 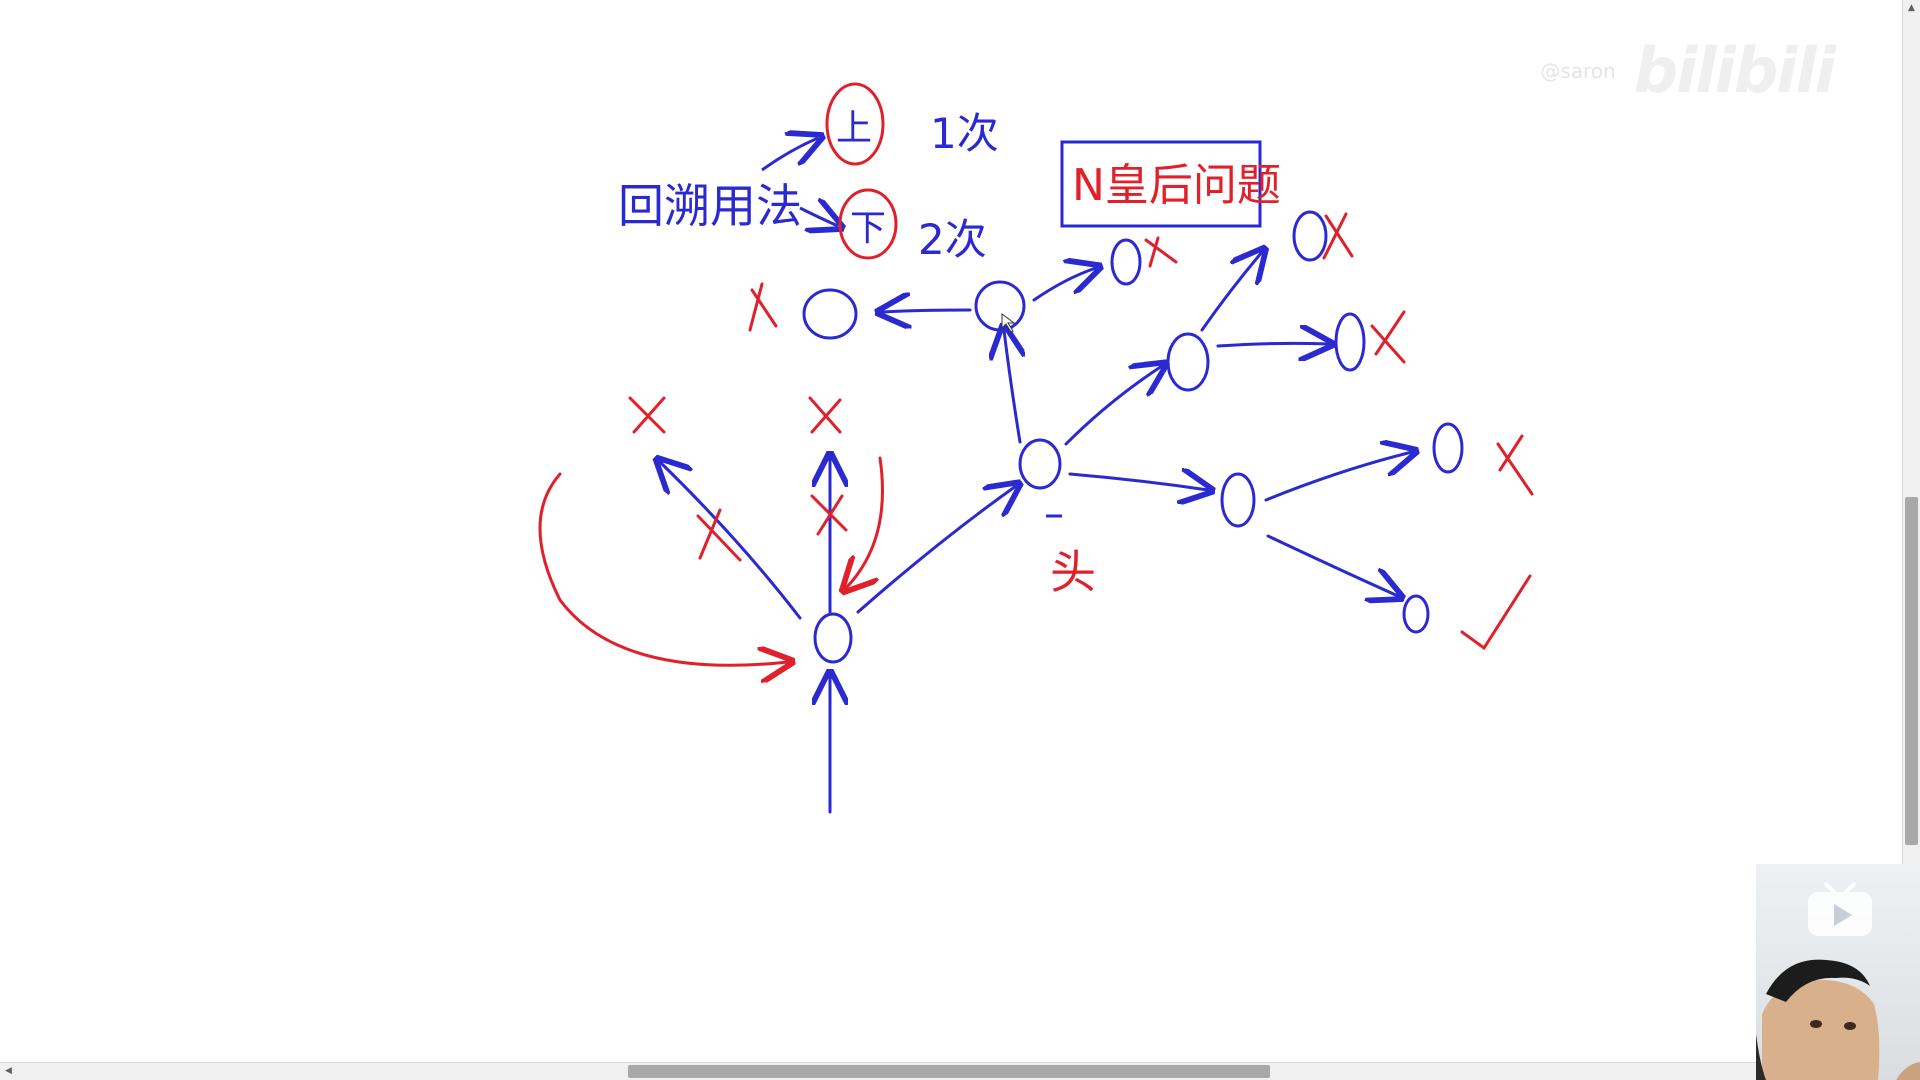 What do you see at coordinates (1515, 465) in the screenshot?
I see `x-mark-node3-upper` at bounding box center [1515, 465].